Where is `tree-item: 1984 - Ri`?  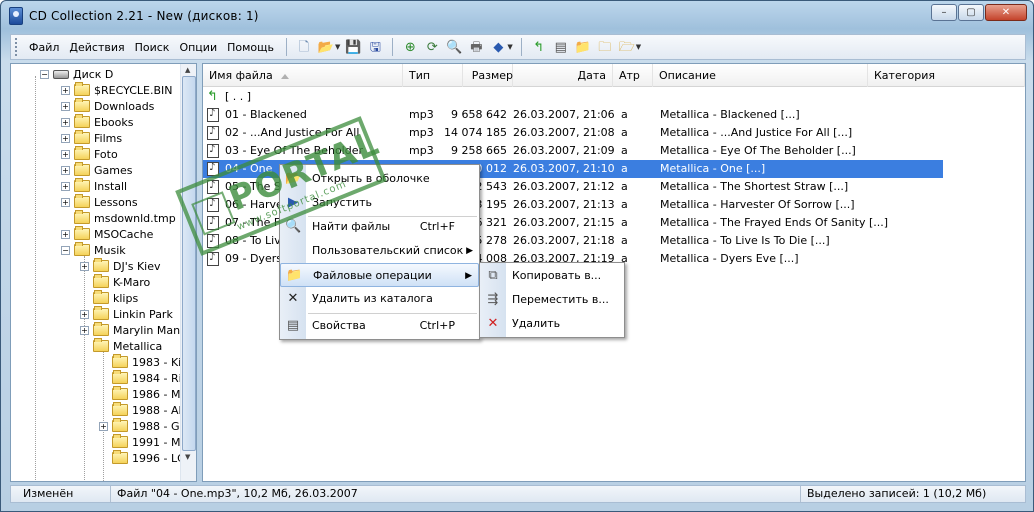 tree-item: 1984 - Ri is located at coordinates (147, 378).